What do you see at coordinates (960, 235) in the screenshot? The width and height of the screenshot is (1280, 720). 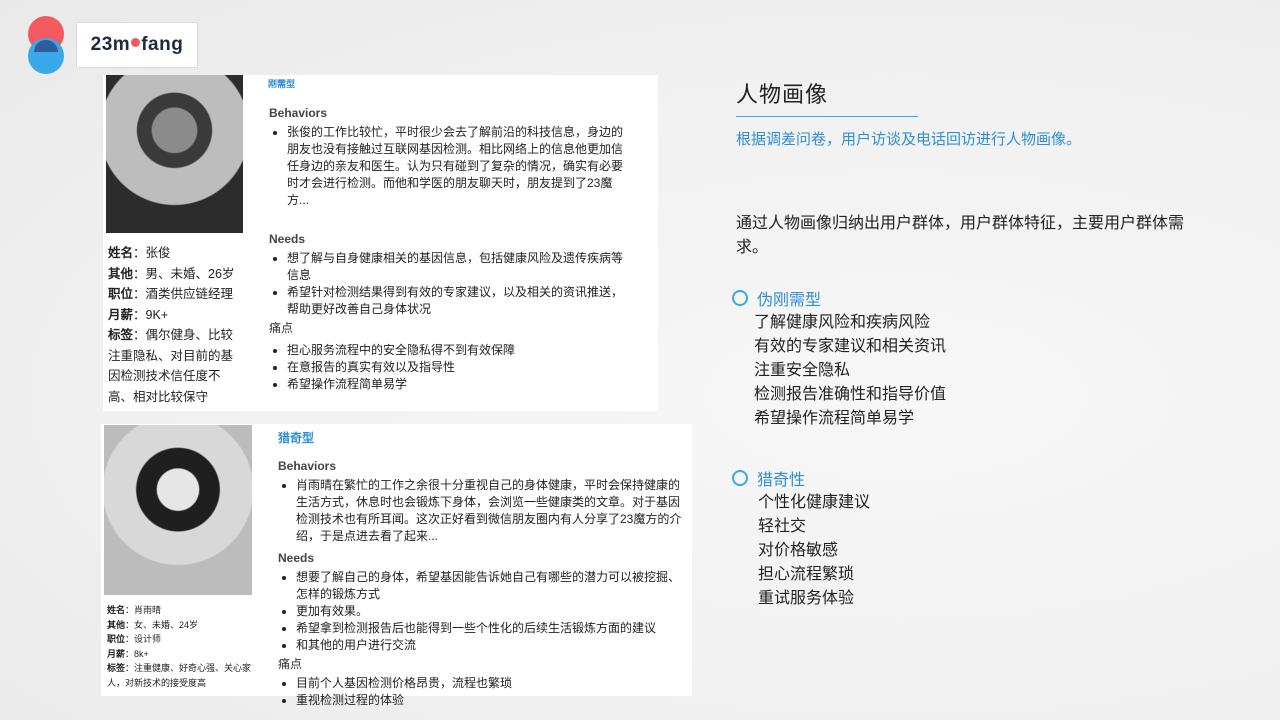 I see `page-description: 通过人物画像归纳出用户群体，用户群体特征，主要用户群体需求。` at bounding box center [960, 235].